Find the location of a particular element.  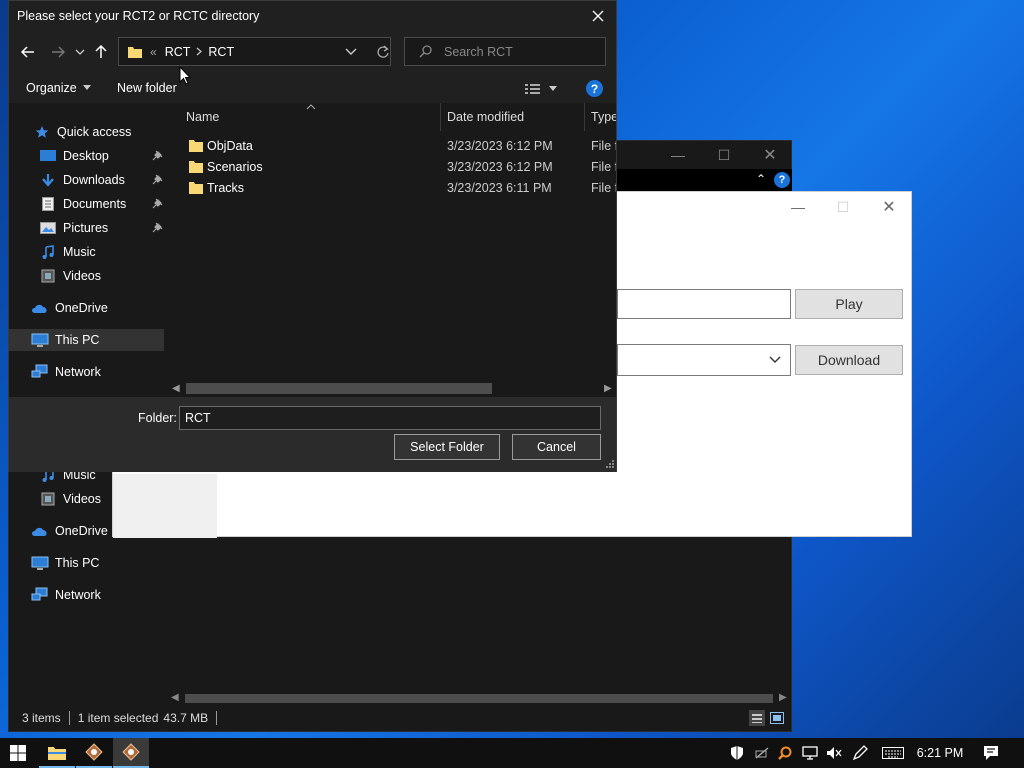

computer-icon is located at coordinates (40, 563).